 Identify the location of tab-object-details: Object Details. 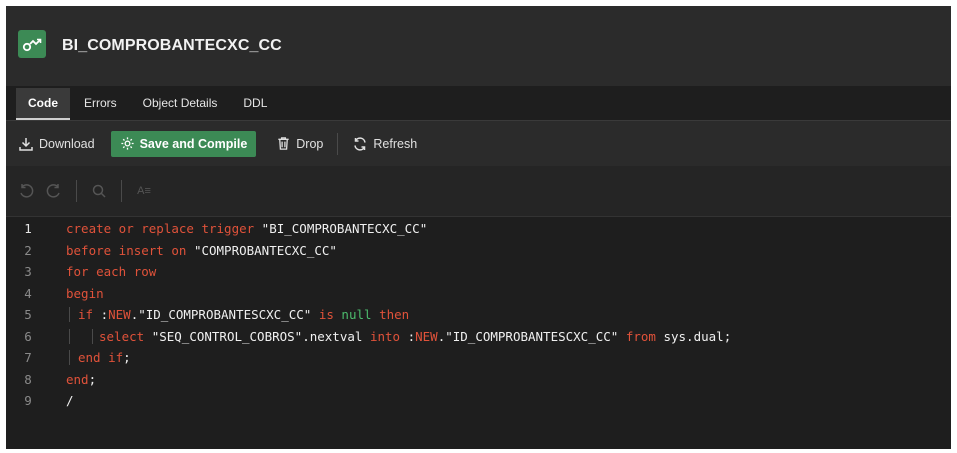
(180, 103).